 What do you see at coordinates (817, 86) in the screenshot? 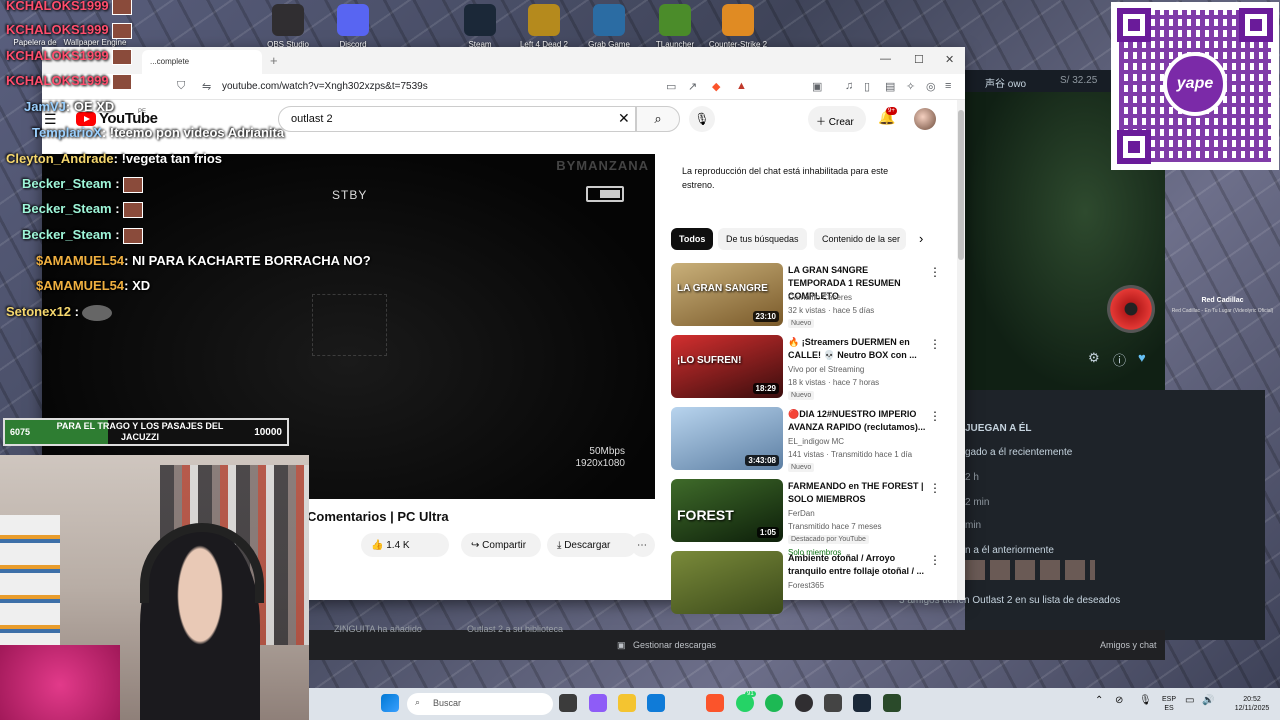
I see `reader-icon: ▣` at bounding box center [817, 86].